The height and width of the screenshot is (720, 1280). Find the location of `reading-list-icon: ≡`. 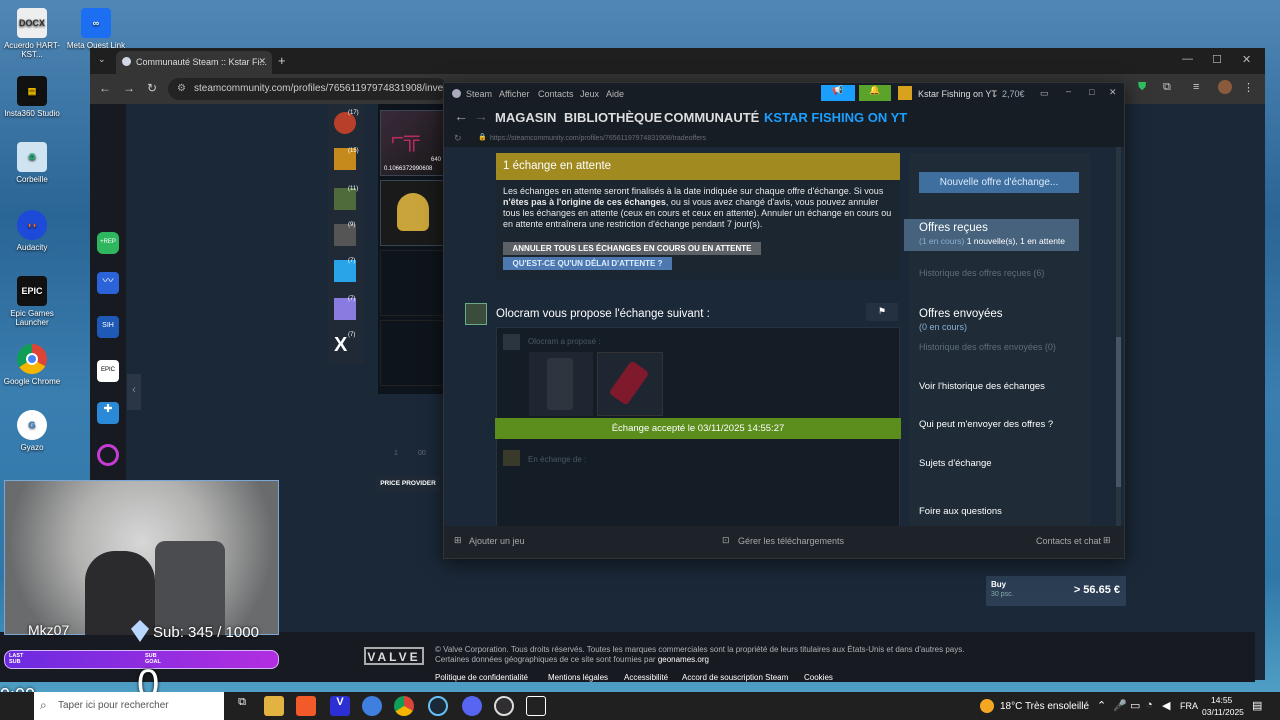

reading-list-icon: ≡ is located at coordinates (1196, 87).